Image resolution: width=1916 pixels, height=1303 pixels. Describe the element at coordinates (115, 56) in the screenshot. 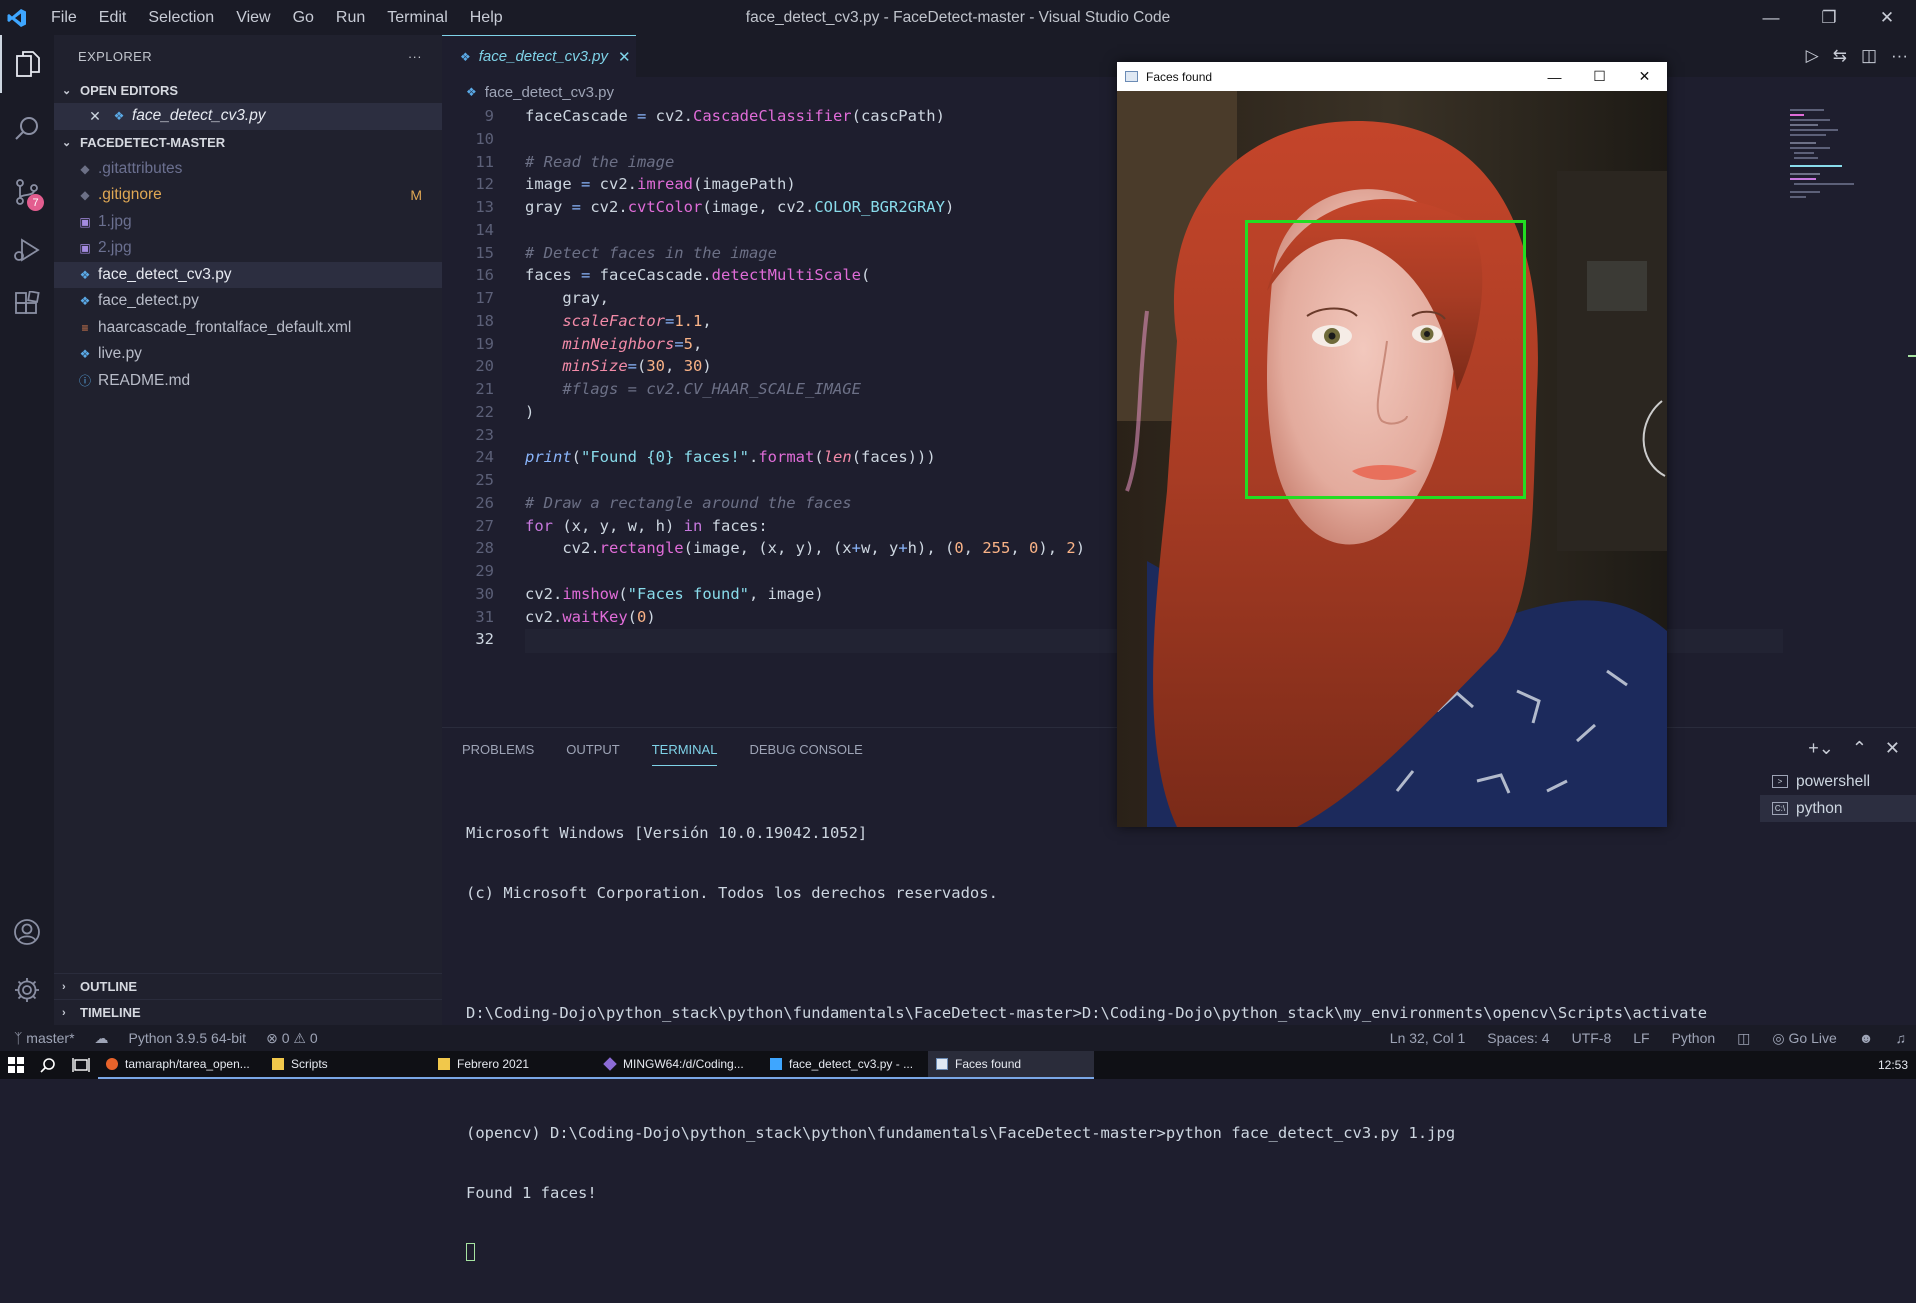

I see `explorer-title: EXPLORER` at that location.